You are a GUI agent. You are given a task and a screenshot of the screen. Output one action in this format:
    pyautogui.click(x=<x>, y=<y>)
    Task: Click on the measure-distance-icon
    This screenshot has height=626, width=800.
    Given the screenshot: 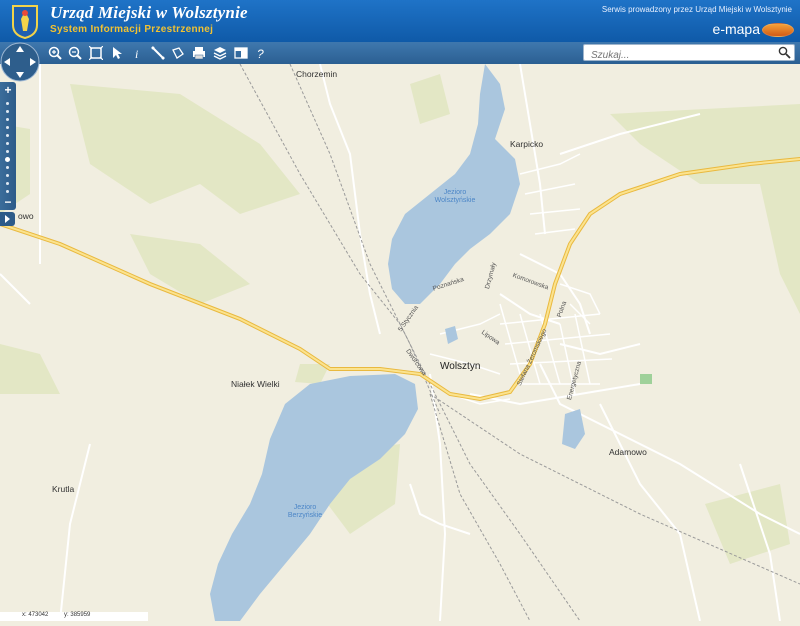 What is the action you would take?
    pyautogui.click(x=158, y=53)
    